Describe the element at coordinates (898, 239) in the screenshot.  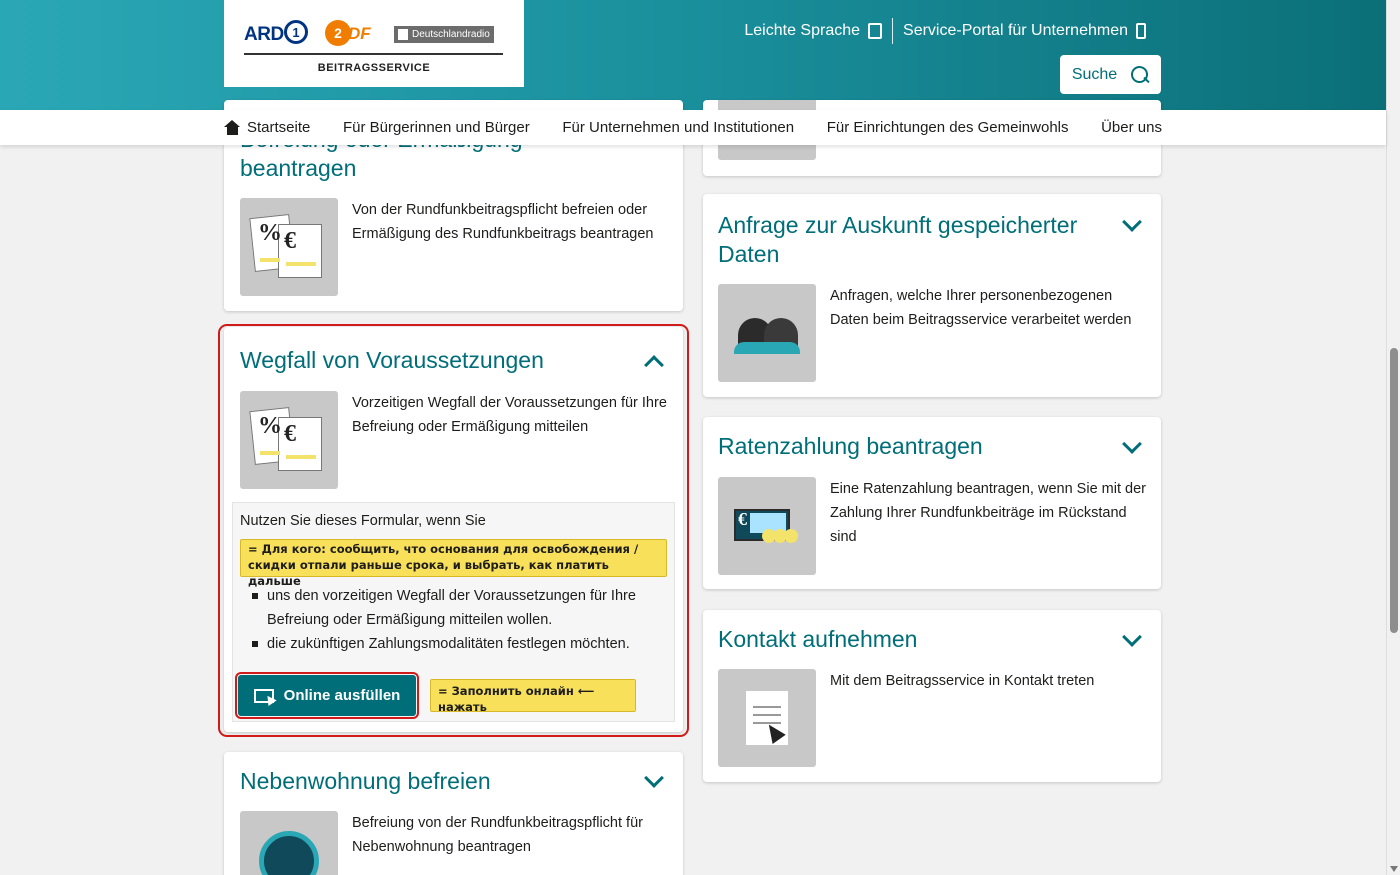
I see `card-data-request-title: Anfrage zur Auskunft gespeicherter Daten` at that location.